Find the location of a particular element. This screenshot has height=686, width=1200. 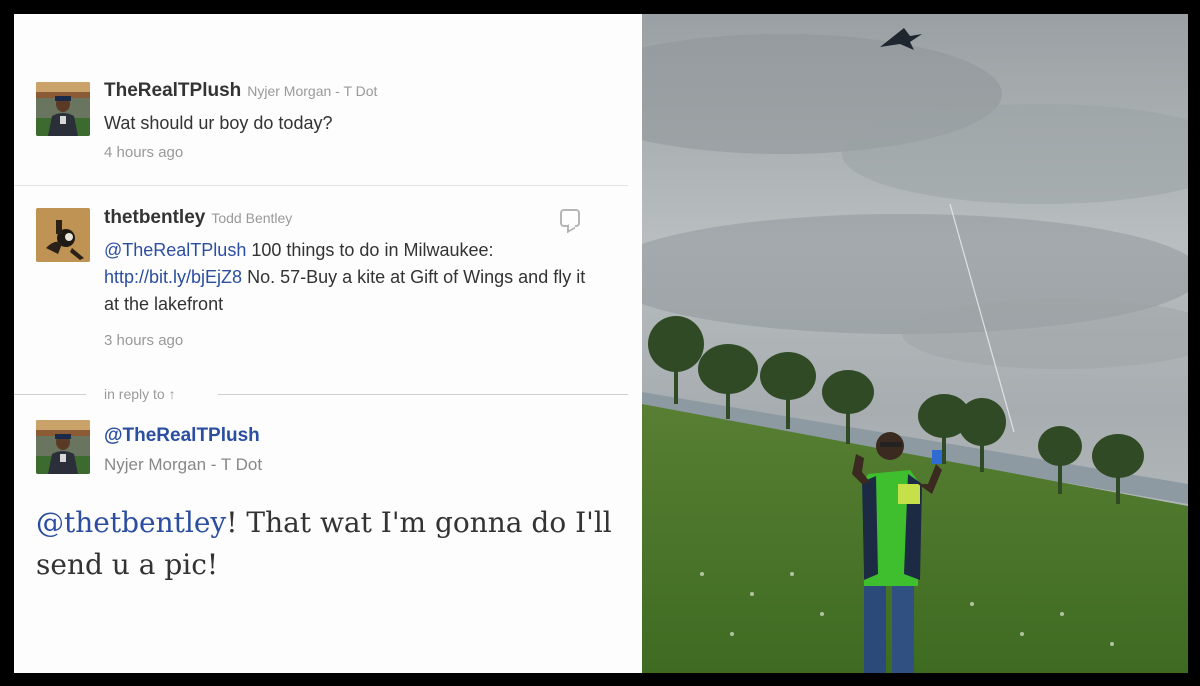

tweet-1-screen-name: TheRealTPlush is located at coordinates (172, 90).